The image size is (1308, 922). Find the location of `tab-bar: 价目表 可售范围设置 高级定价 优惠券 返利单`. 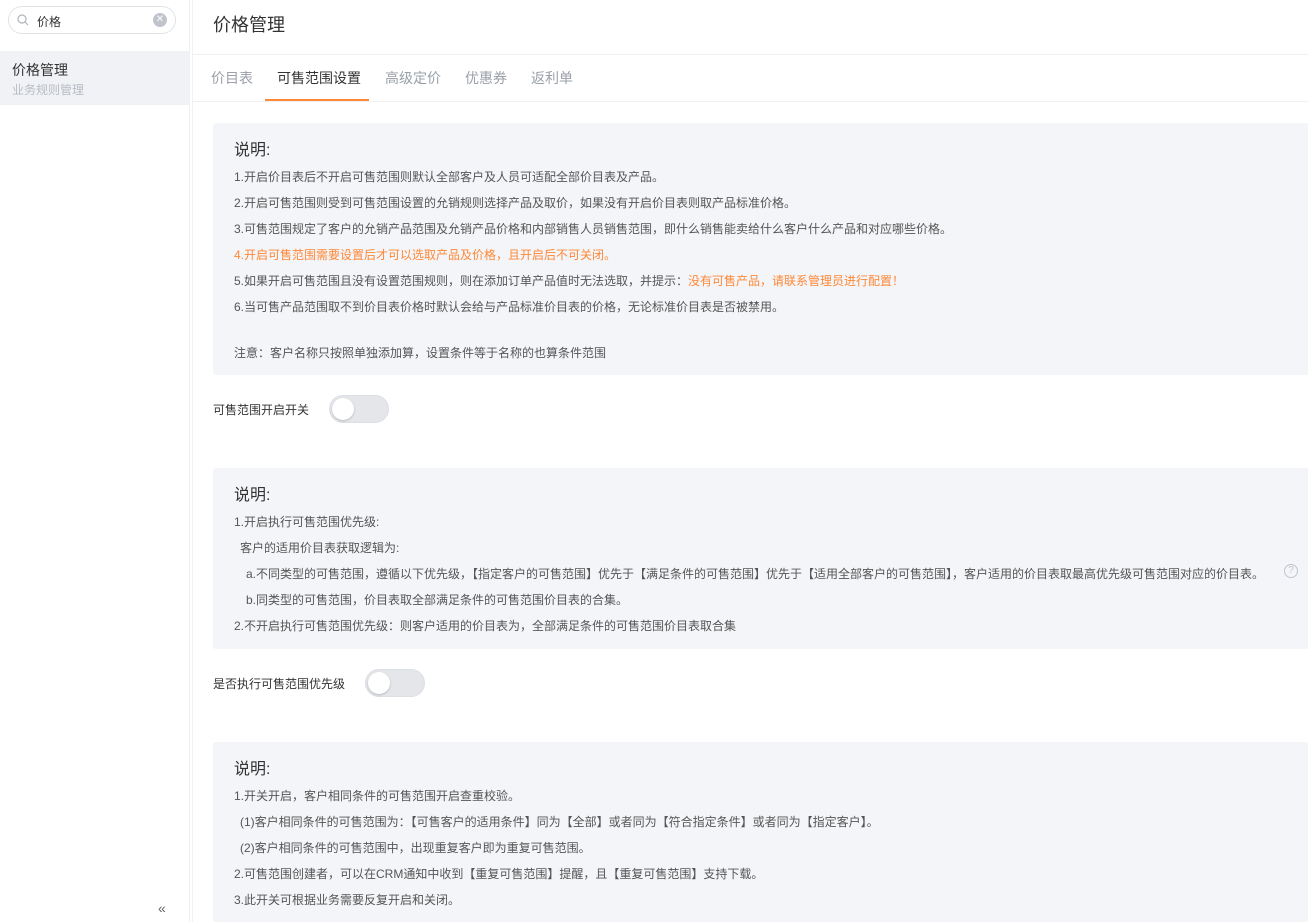

tab-bar: 价目表 可售范围设置 高级定价 优惠券 返利单 is located at coordinates (750, 78).